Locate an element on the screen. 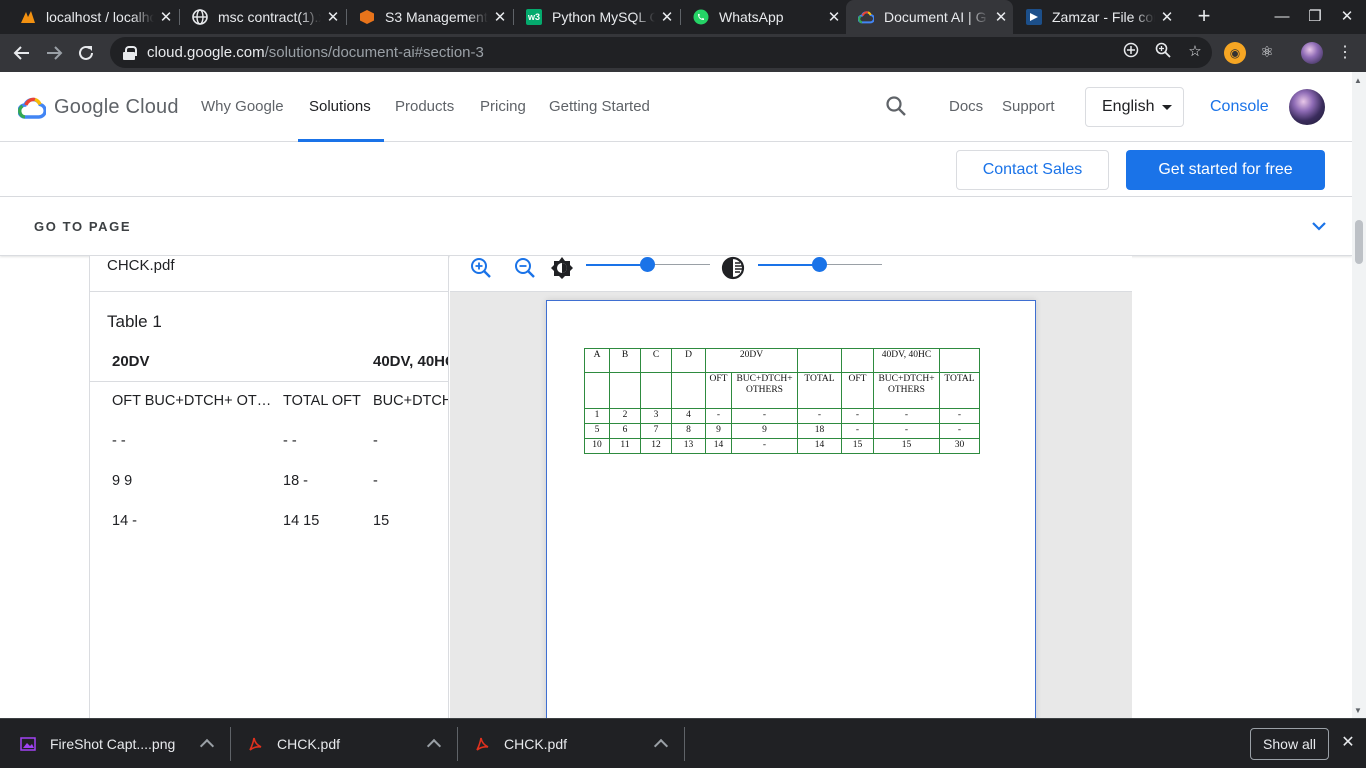  profile-avatar is located at coordinates (1312, 53).